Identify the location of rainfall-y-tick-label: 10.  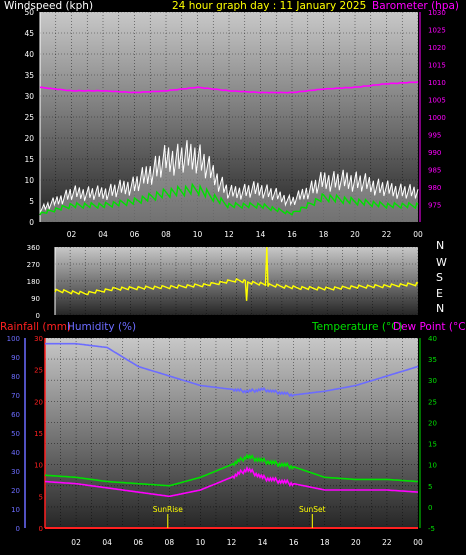
(38, 466).